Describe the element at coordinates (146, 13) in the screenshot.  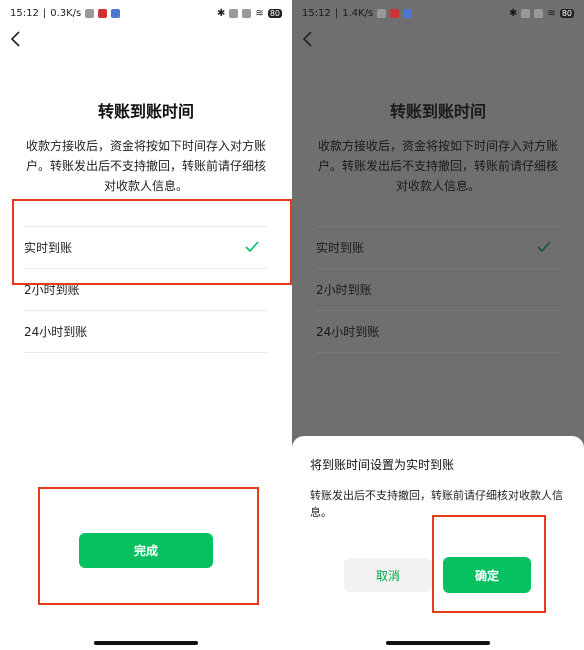
I see `status-bar: 15:12 | 0.3K/s ✱ ≋ 80` at that location.